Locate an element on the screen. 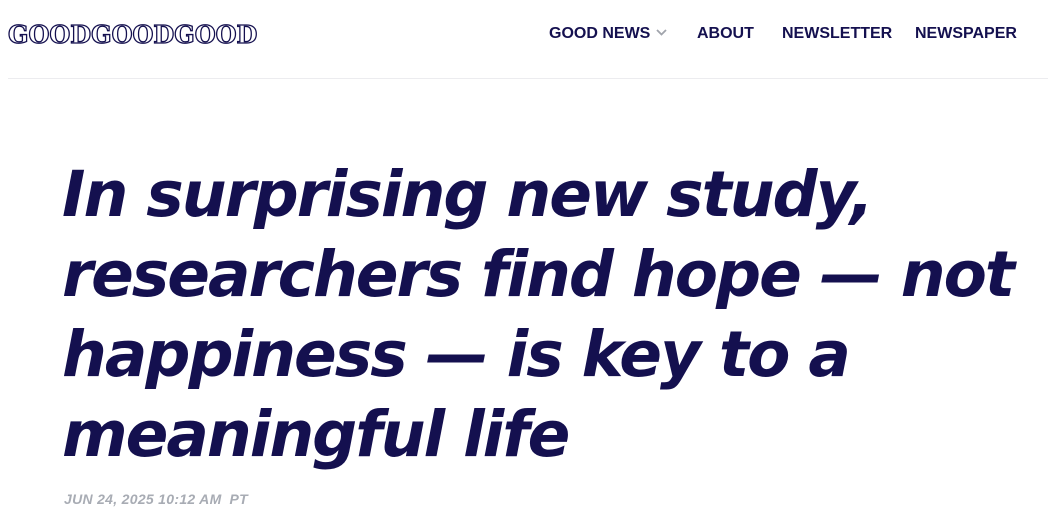 The height and width of the screenshot is (524, 1049). nav-good-news: GOOD NEWS is located at coordinates (608, 34).